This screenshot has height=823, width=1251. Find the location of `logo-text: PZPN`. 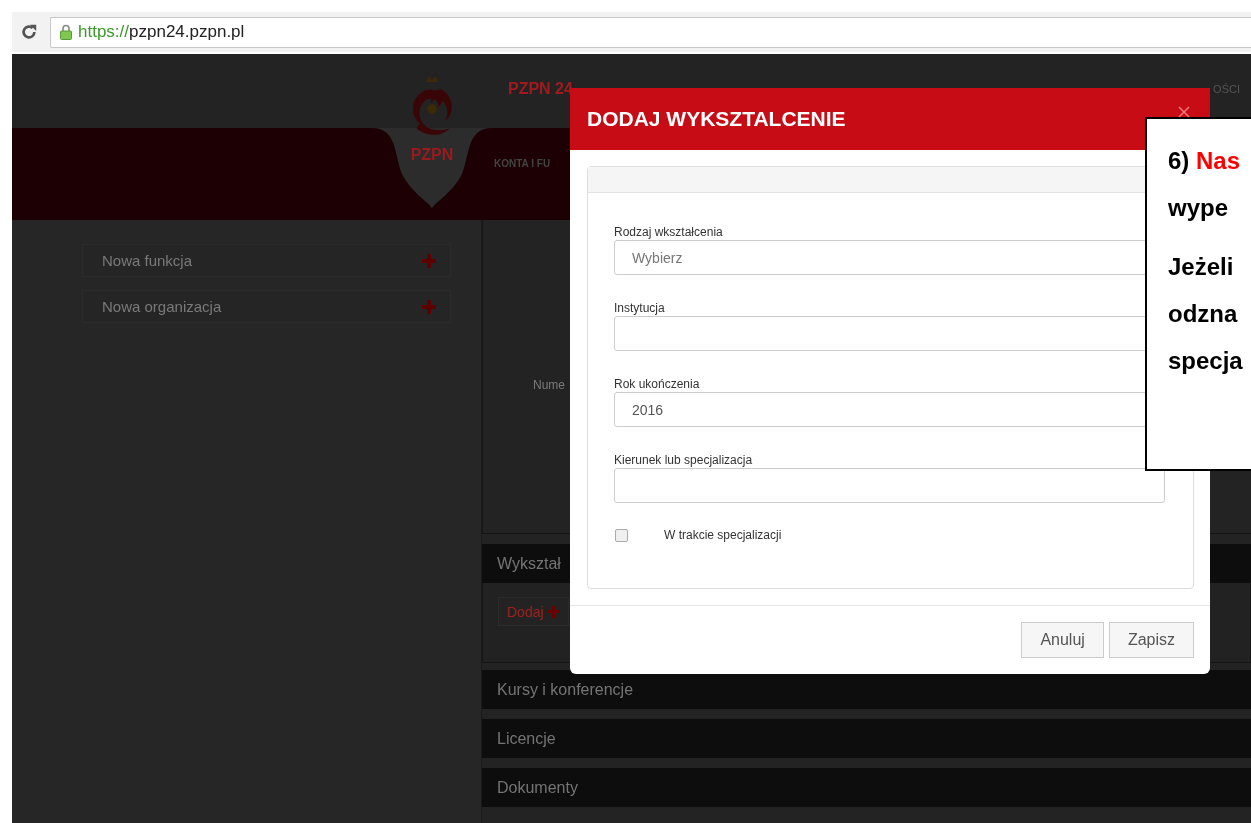

logo-text: PZPN is located at coordinates (432, 155).